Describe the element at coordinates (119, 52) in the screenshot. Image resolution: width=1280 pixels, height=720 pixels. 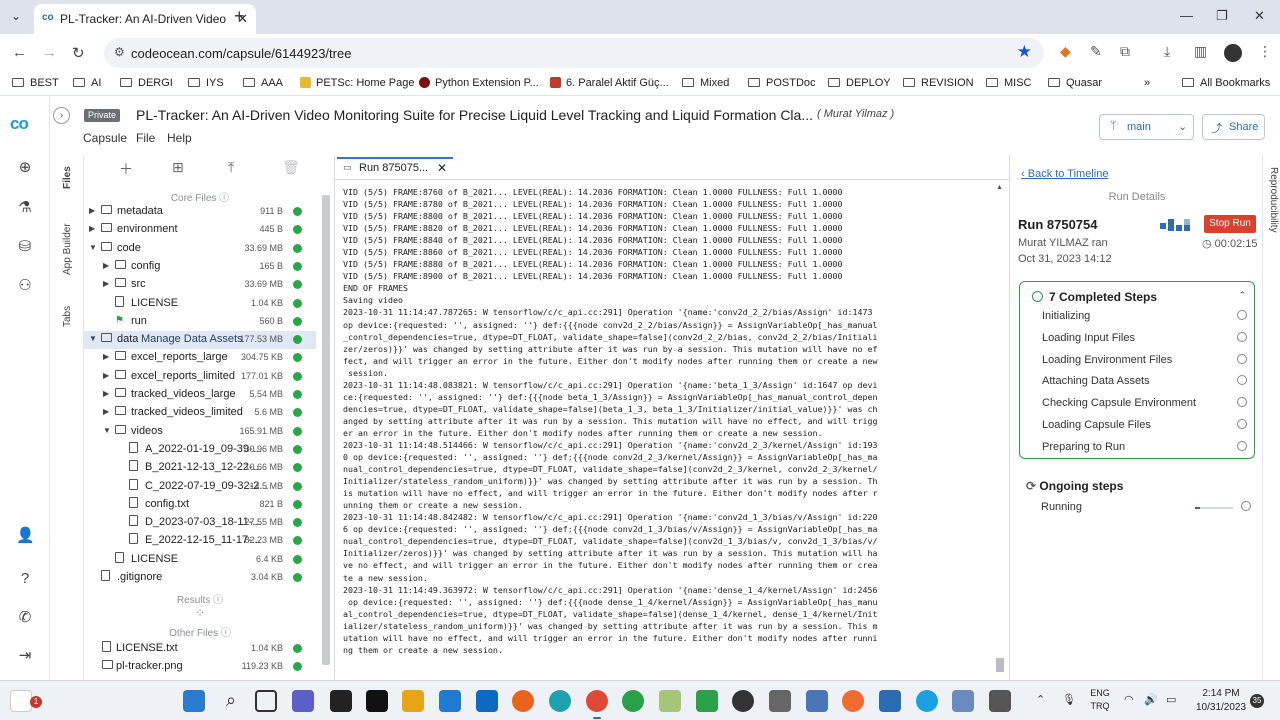
I see `site-info-icon: ⚙` at that location.